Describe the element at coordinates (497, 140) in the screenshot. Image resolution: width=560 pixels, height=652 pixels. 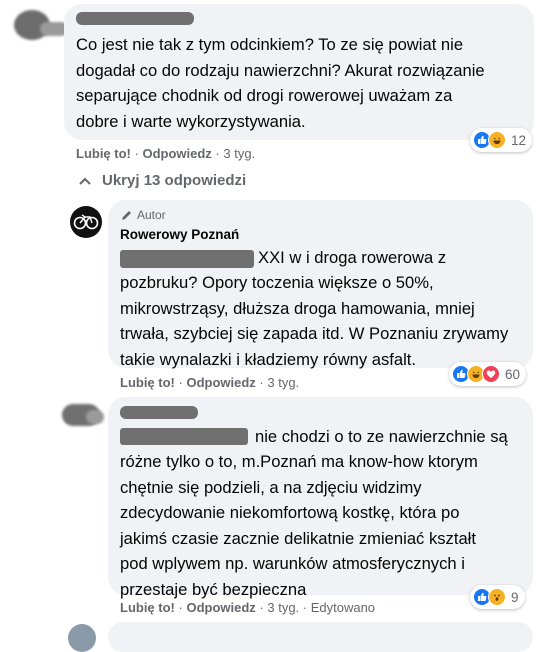
I see `haha-icon` at that location.